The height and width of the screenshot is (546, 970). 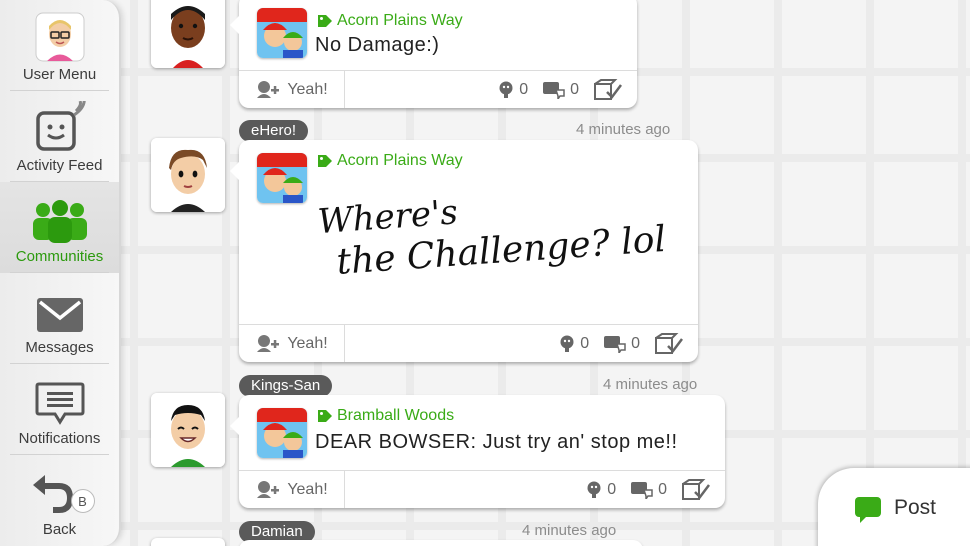 I want to click on sidebar-item-back: B Back, so click(x=59, y=500).